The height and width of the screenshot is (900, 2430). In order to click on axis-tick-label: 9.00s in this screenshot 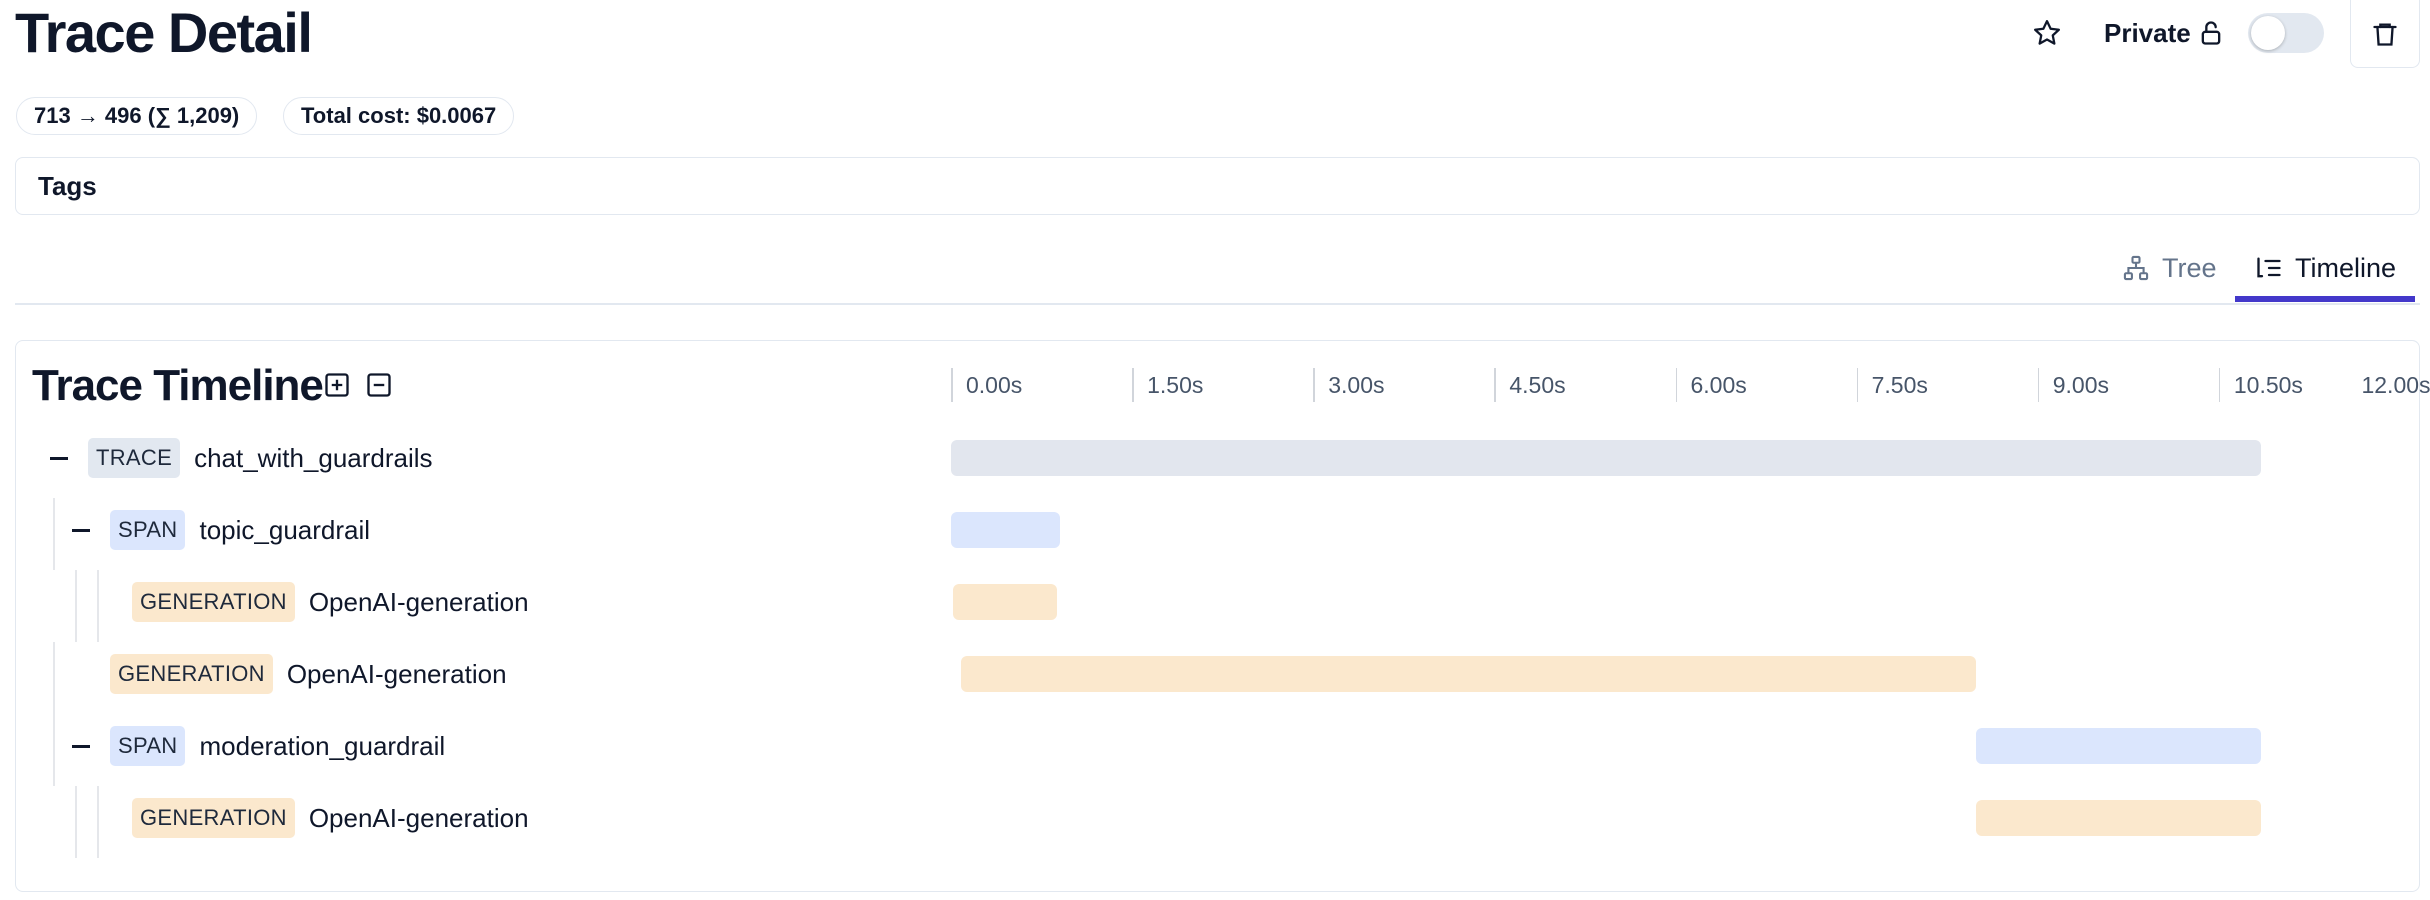, I will do `click(2081, 385)`.